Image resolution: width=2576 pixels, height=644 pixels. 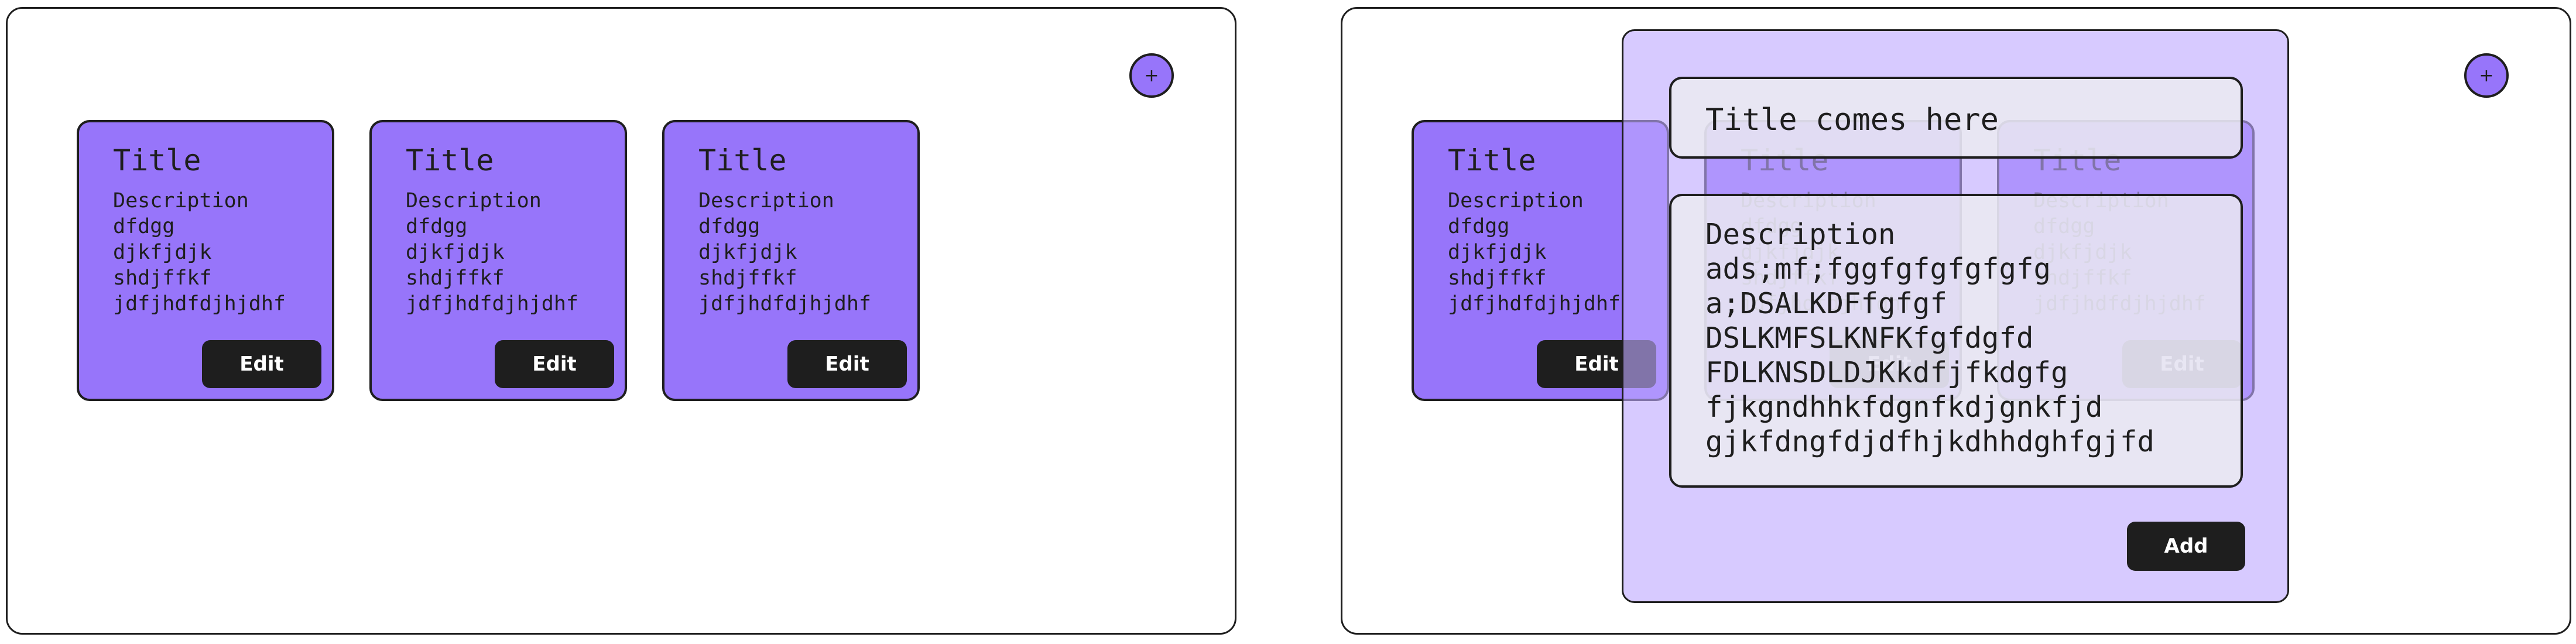 What do you see at coordinates (1956, 118) in the screenshot?
I see `title-input: Title comes here` at bounding box center [1956, 118].